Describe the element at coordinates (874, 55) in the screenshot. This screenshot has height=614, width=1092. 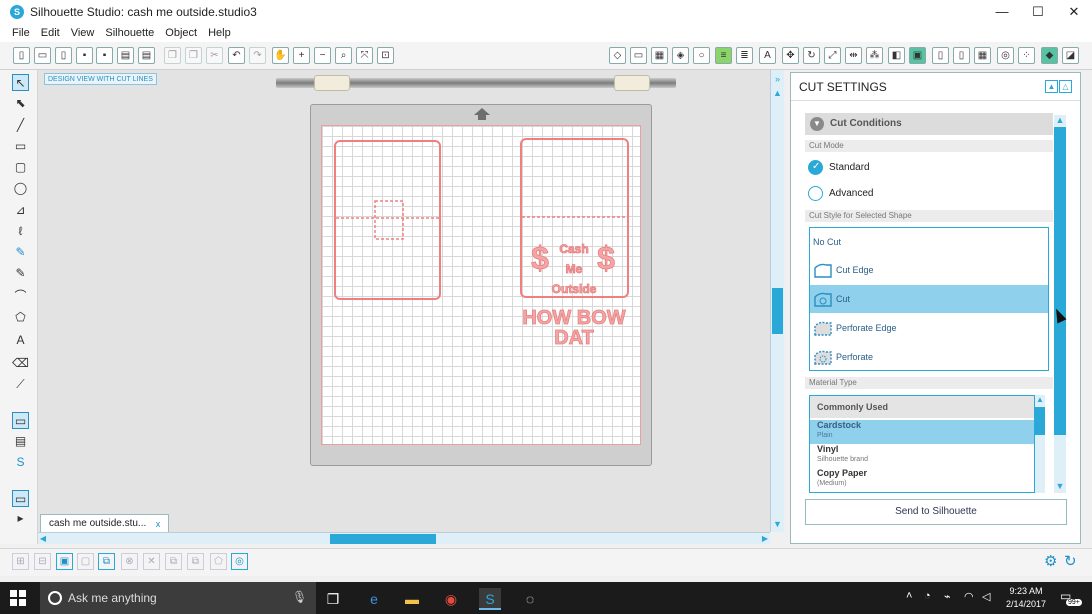
I see `replicate-icon: ⁂` at that location.